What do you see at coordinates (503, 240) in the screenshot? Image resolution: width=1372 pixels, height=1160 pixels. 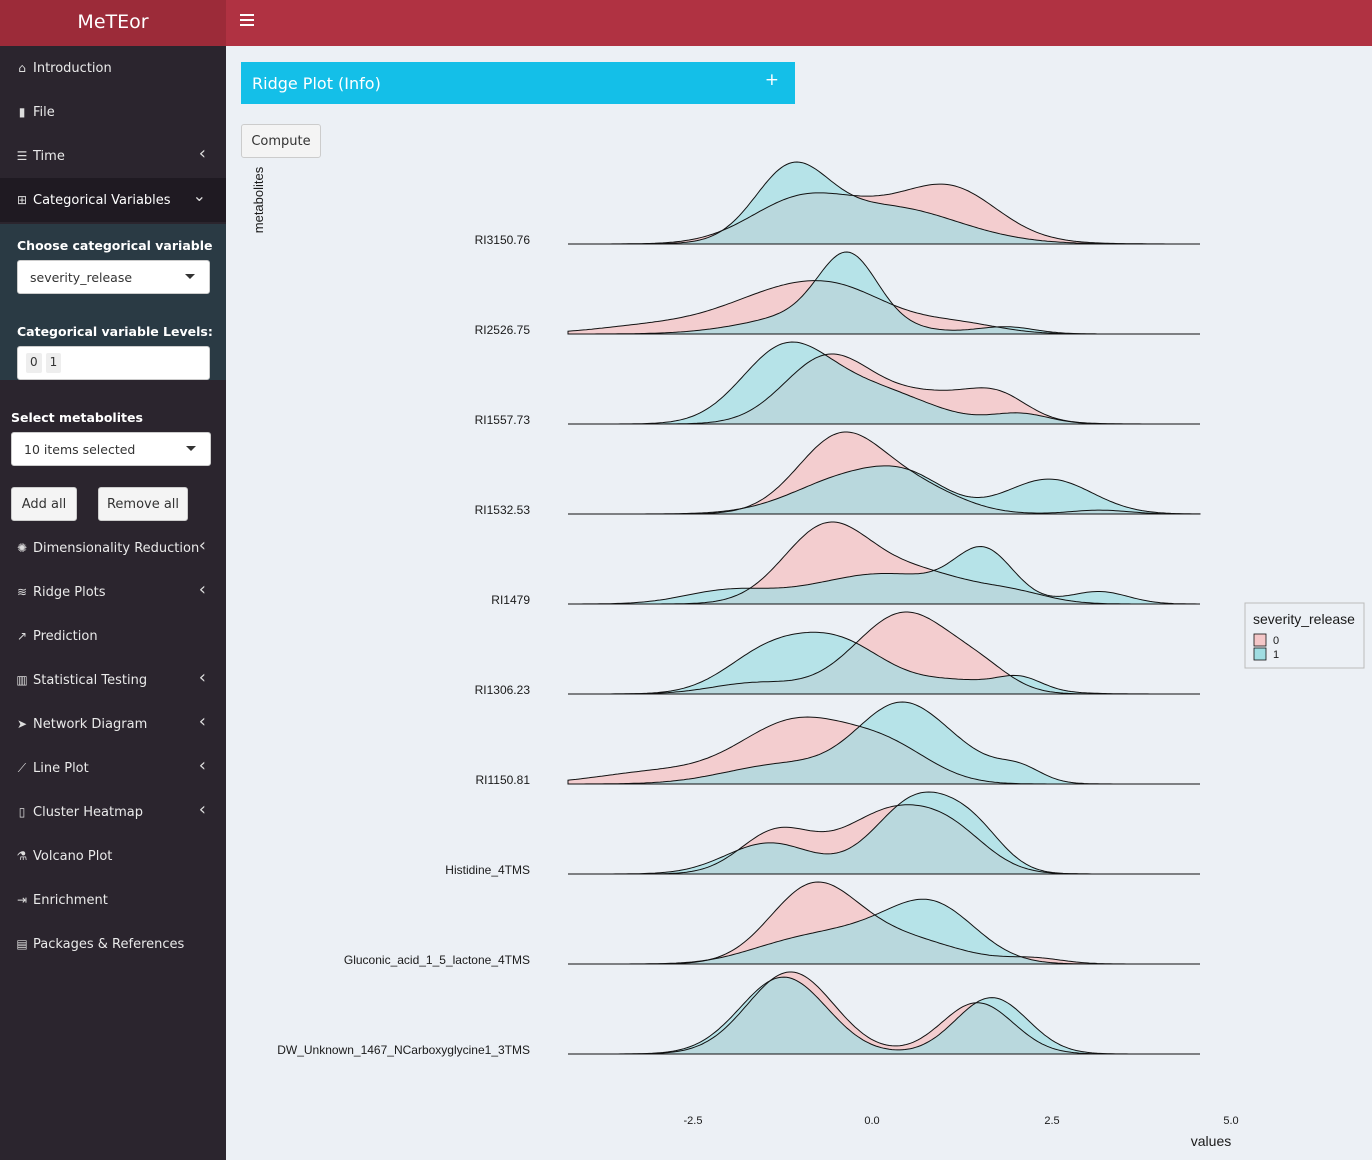 I see `y-tick-label: RI3150.76` at bounding box center [503, 240].